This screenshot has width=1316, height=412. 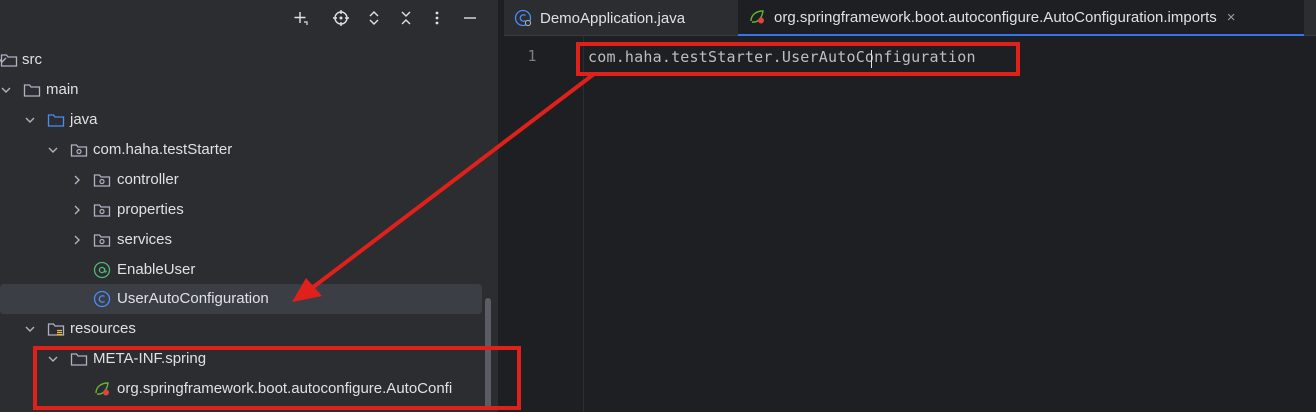 I want to click on line-number: 1, so click(x=532, y=56).